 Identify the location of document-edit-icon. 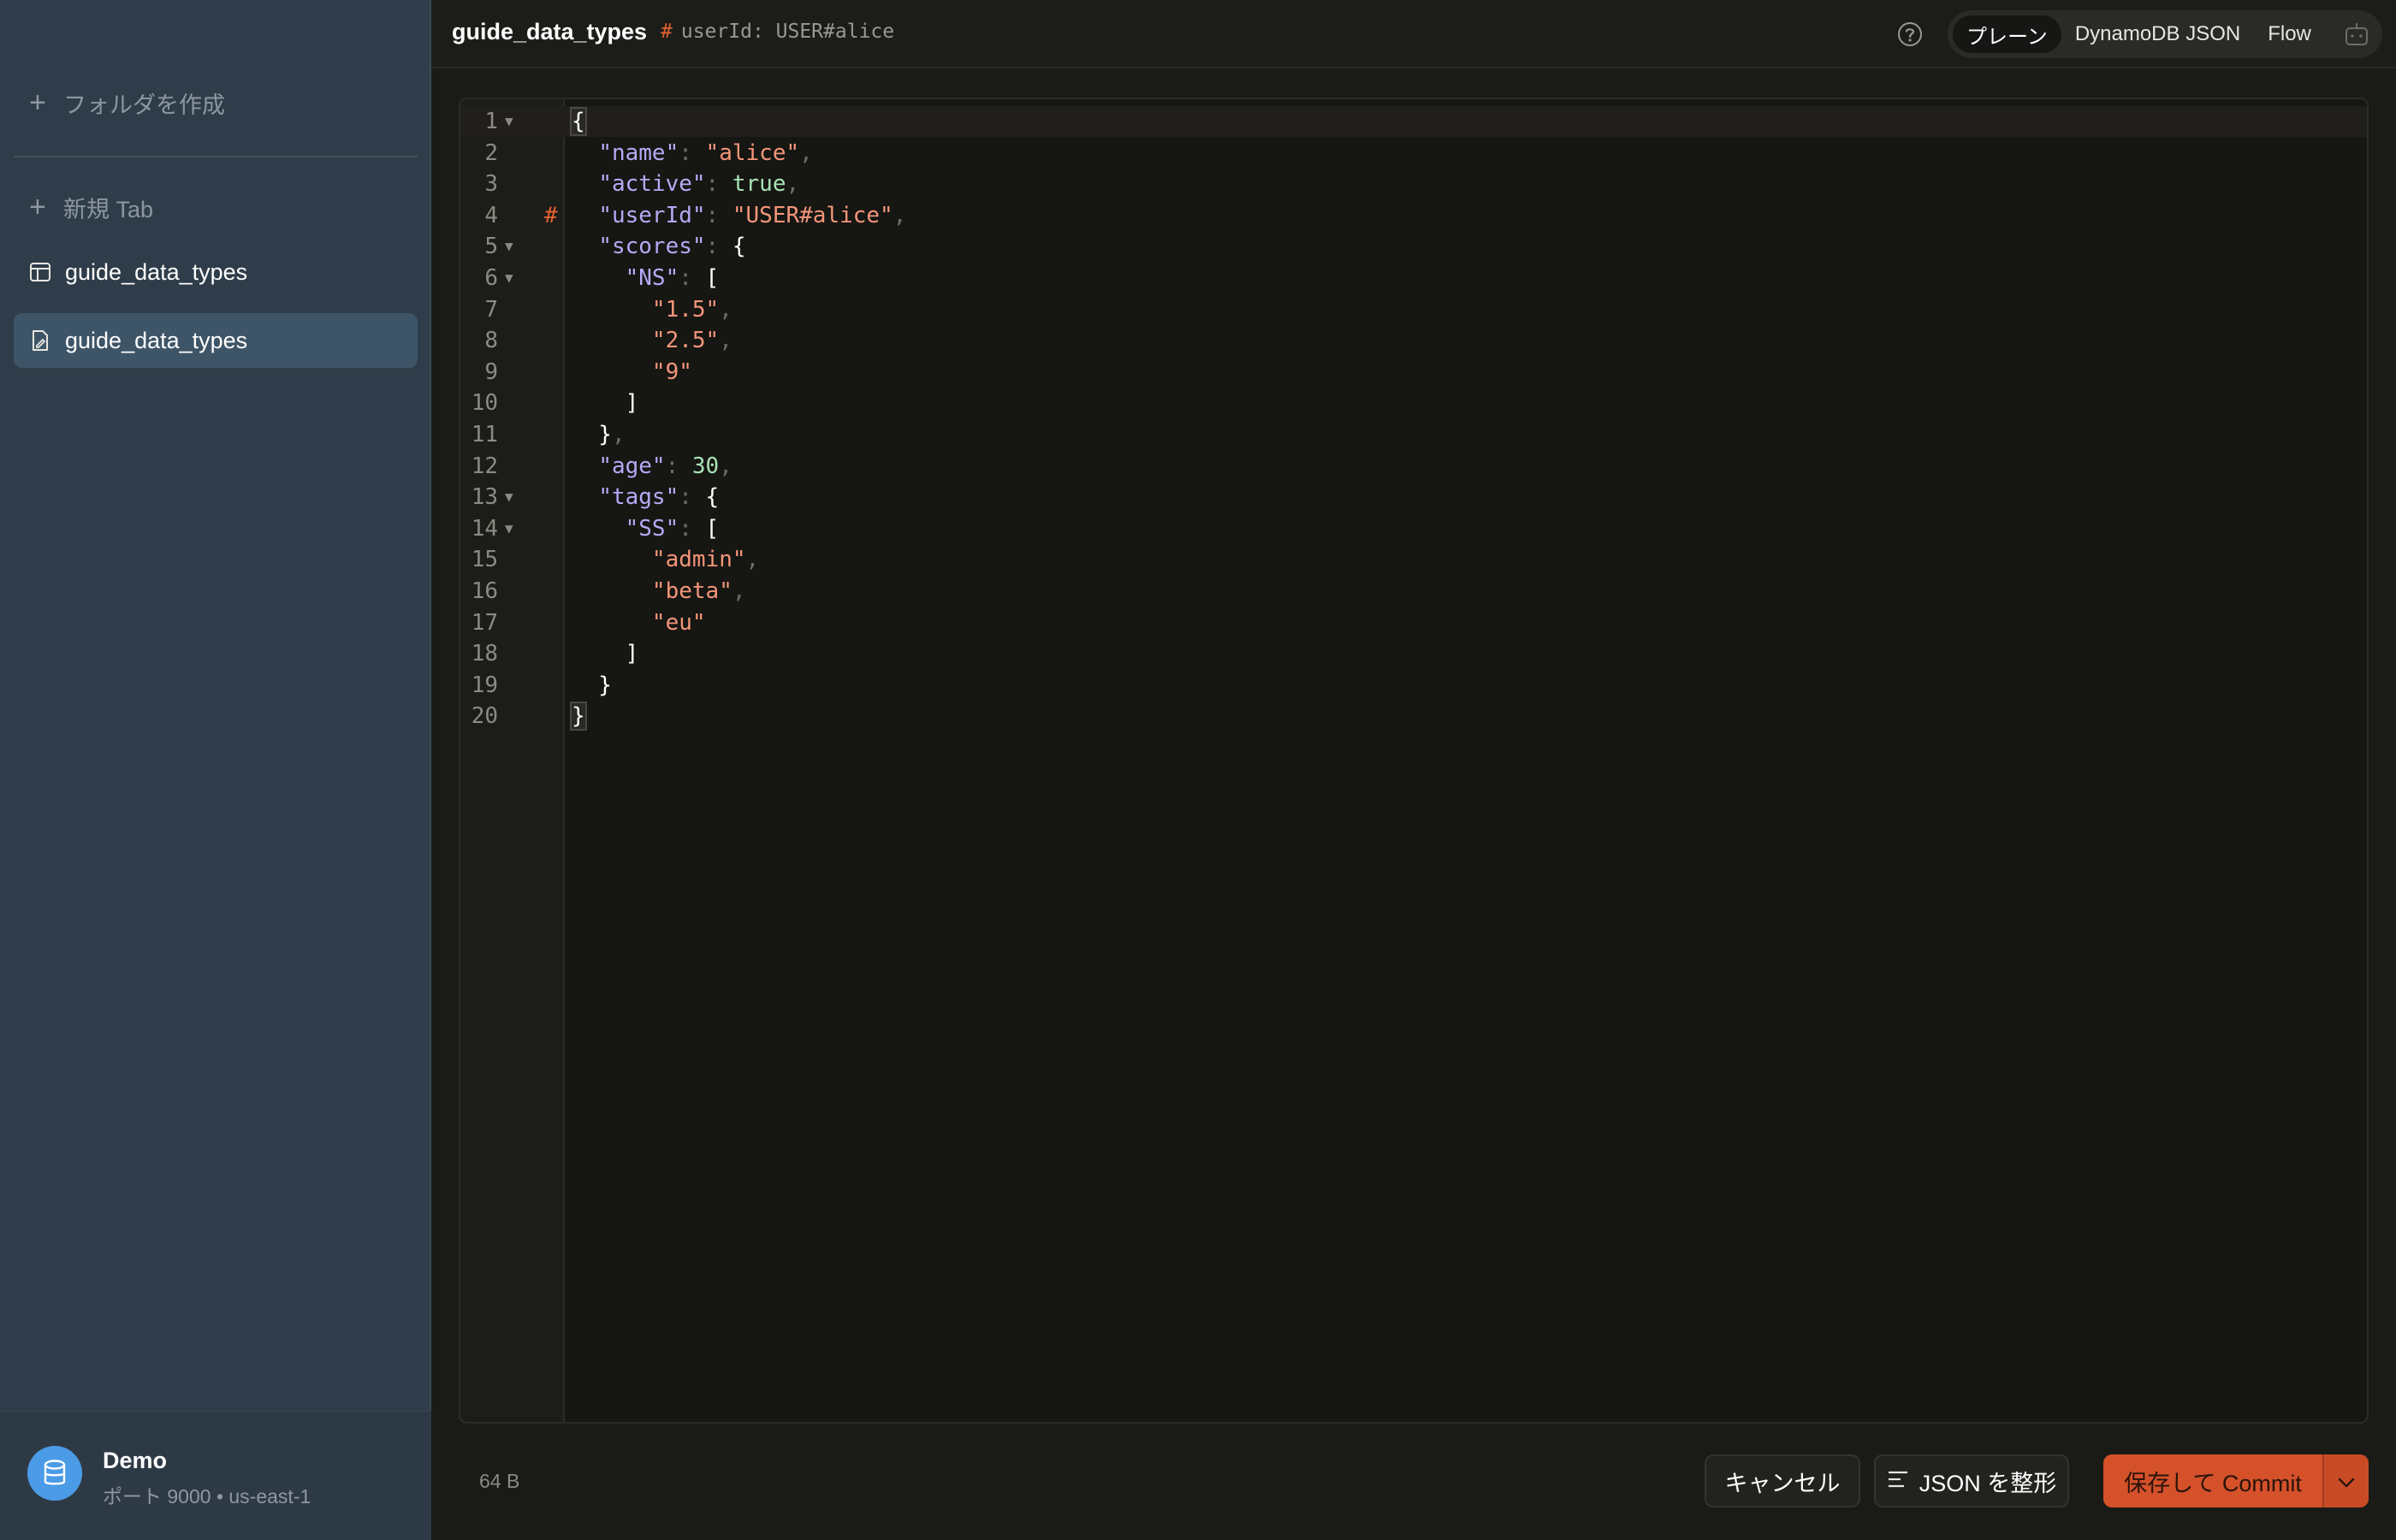
(47, 340).